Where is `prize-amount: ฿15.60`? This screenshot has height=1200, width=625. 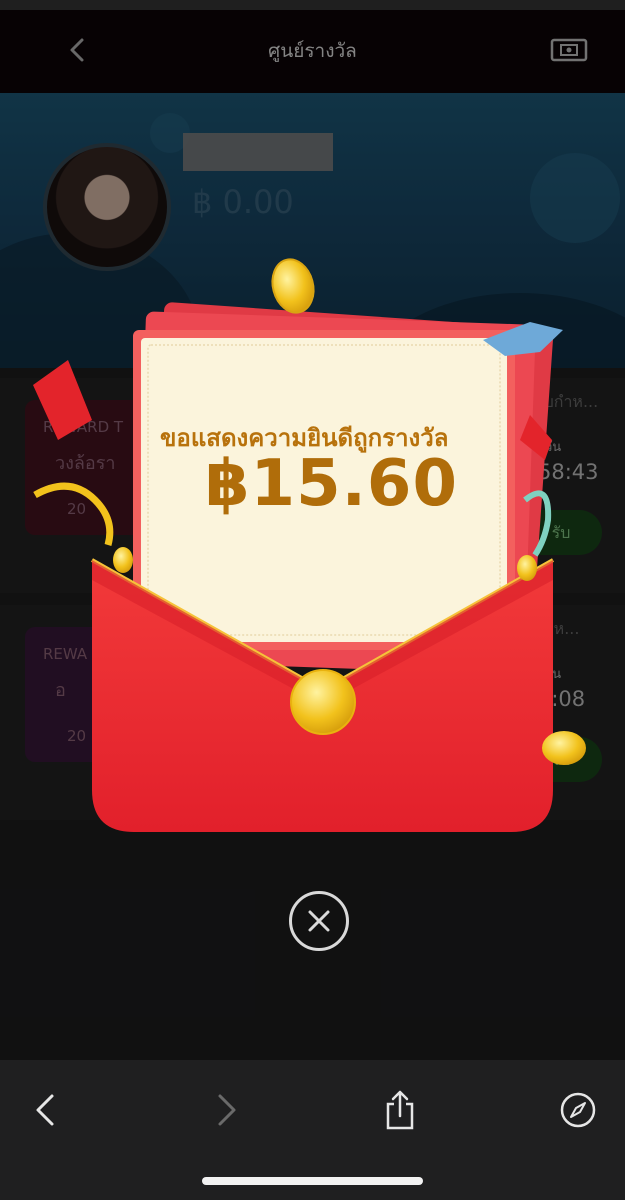
prize-amount: ฿15.60 is located at coordinates (331, 484).